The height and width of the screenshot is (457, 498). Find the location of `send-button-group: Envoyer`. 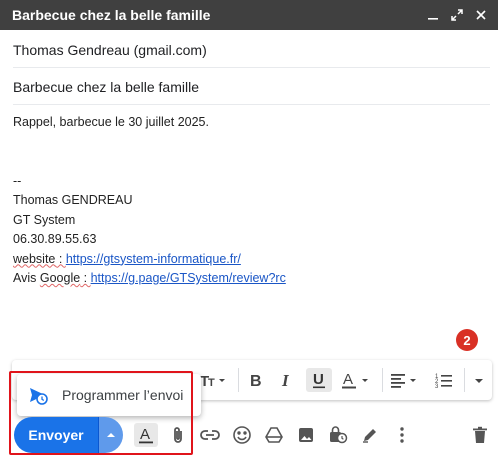

send-button-group: Envoyer is located at coordinates (68, 435).